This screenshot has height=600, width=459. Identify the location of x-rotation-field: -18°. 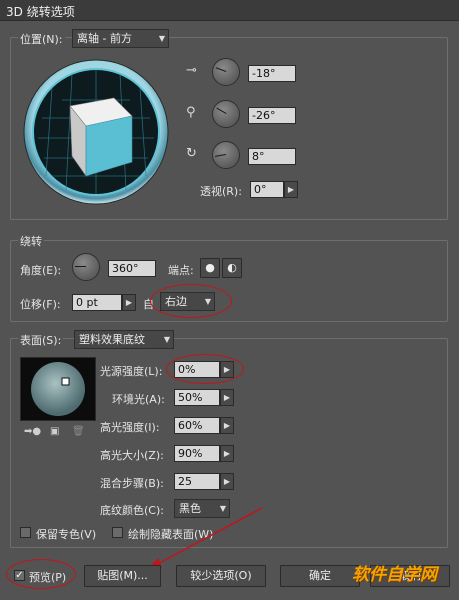
(272, 73).